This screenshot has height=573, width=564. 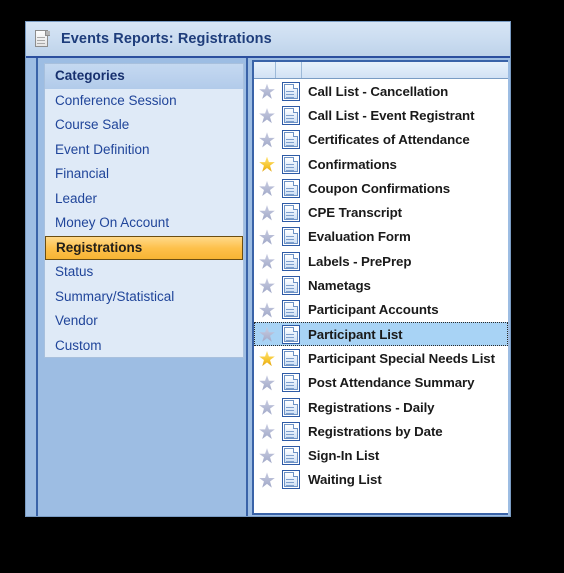 I want to click on table-row: CPE Transcript, so click(x=381, y=212).